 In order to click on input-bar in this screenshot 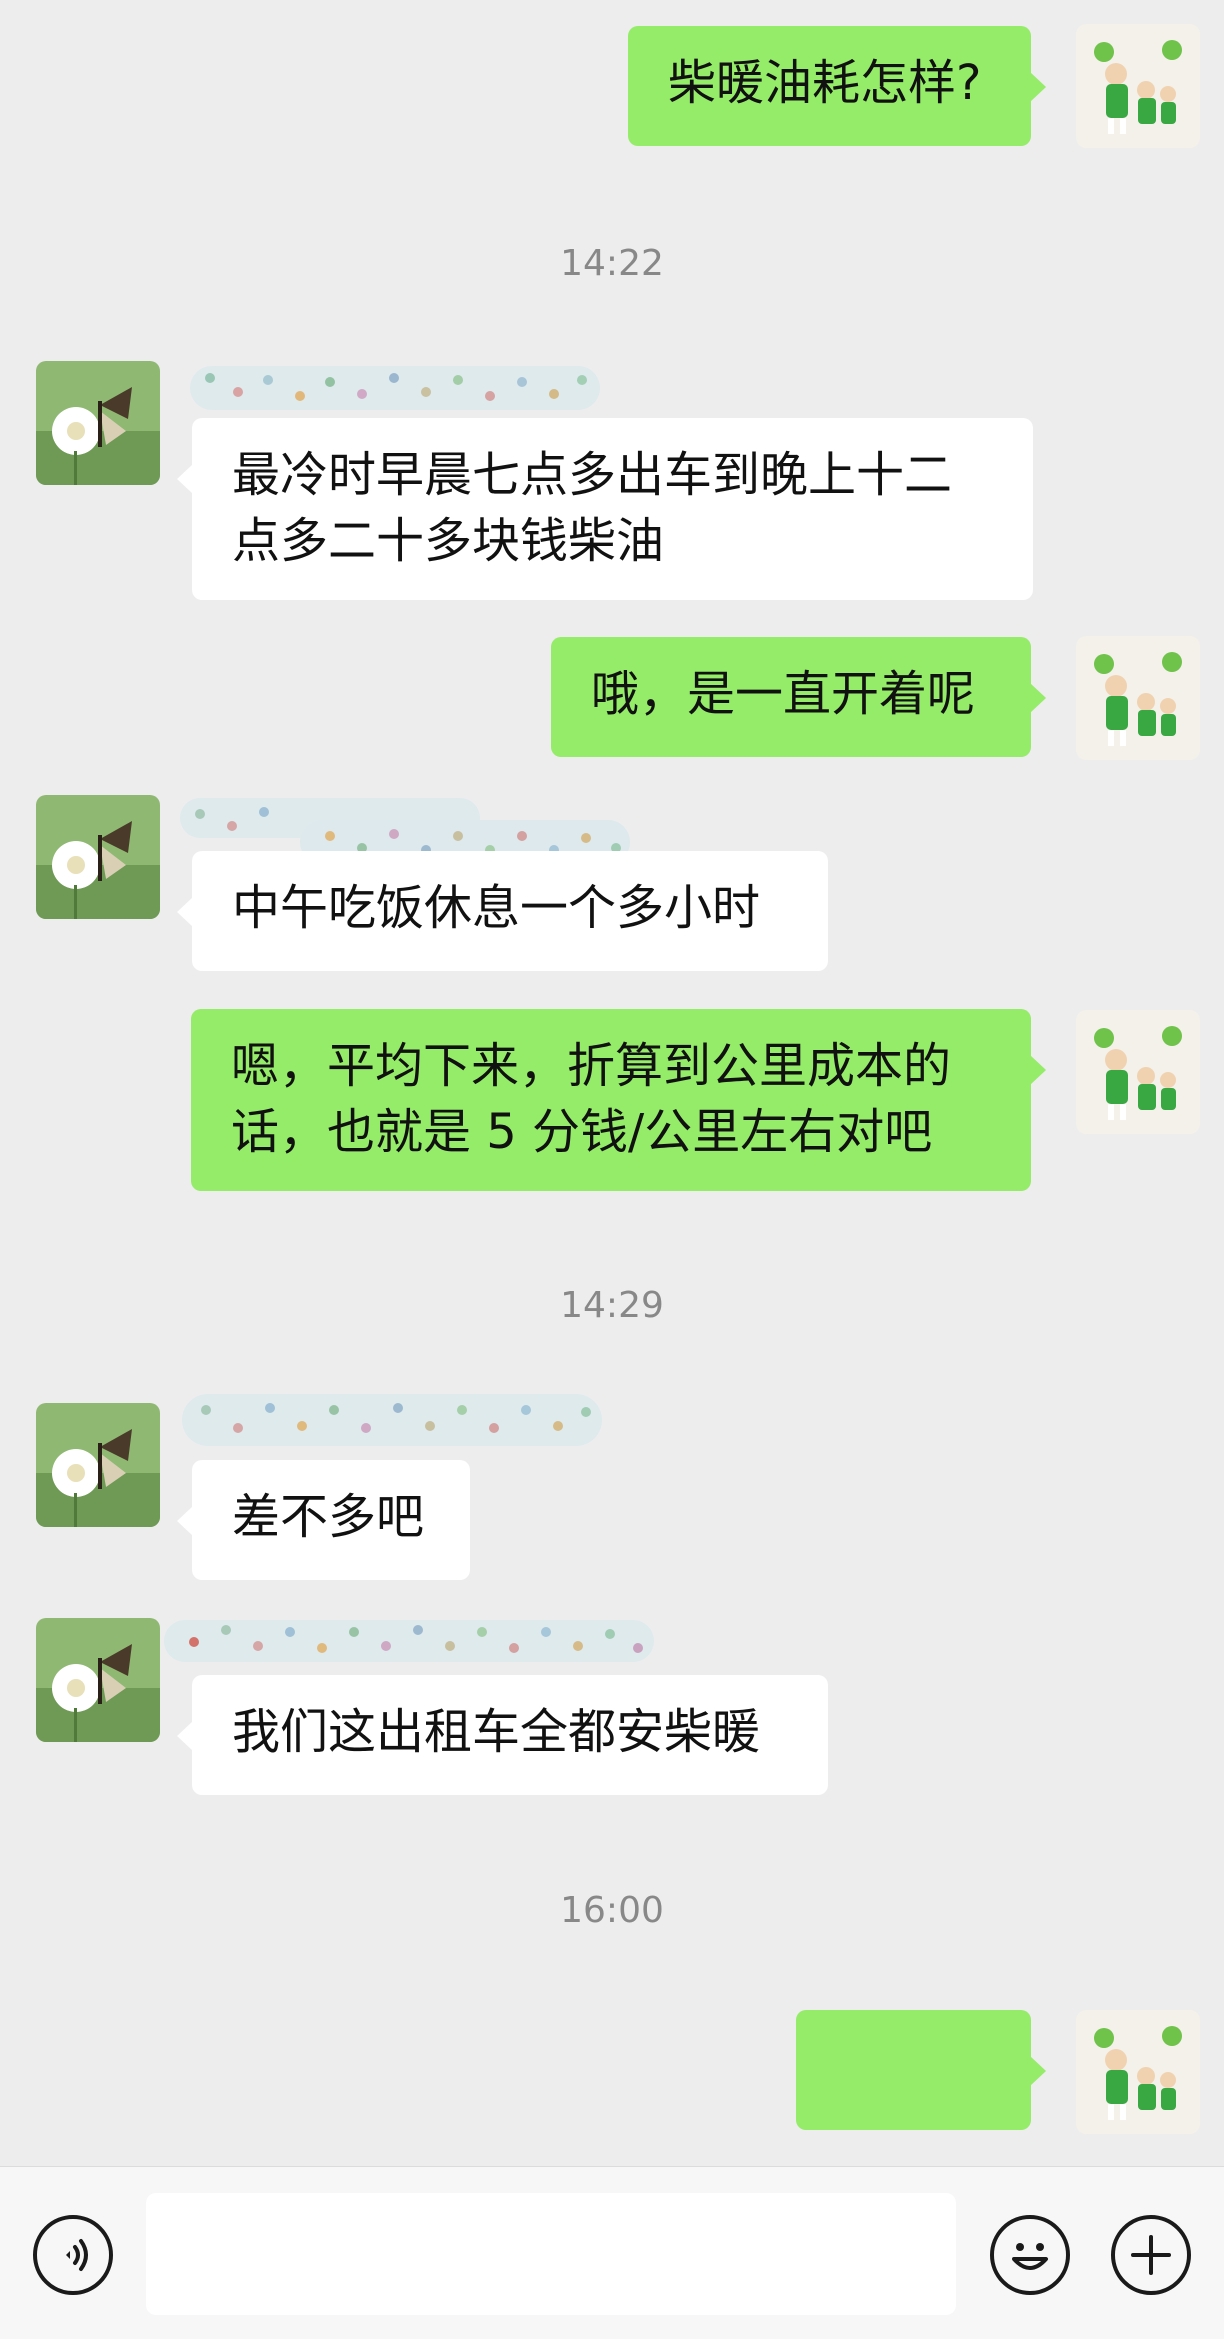, I will do `click(612, 2252)`.